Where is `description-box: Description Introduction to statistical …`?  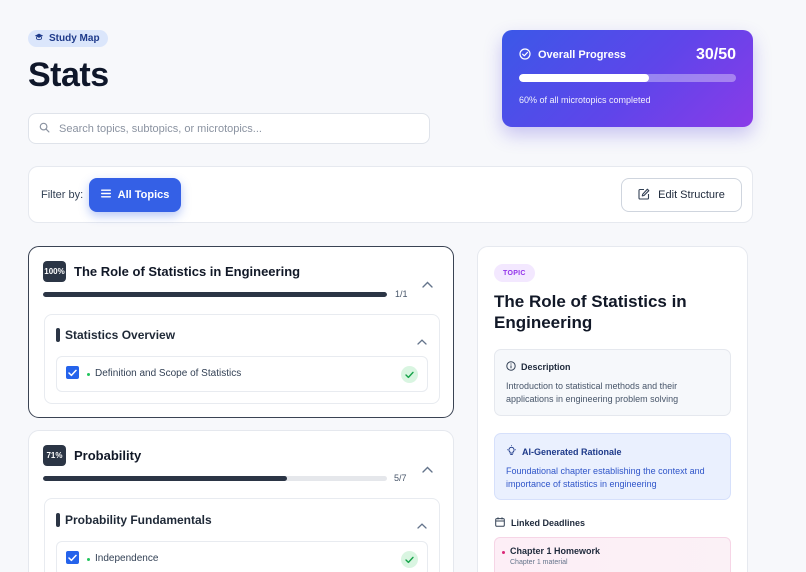 description-box: Description Introduction to statistical … is located at coordinates (612, 382).